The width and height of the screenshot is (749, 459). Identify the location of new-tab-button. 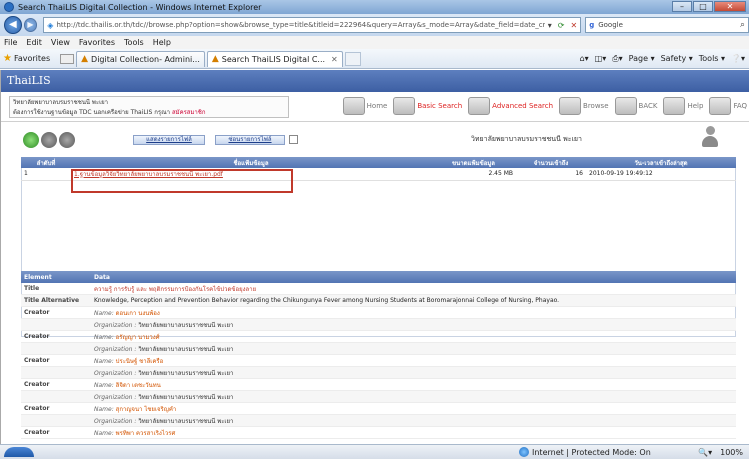
(352, 58).